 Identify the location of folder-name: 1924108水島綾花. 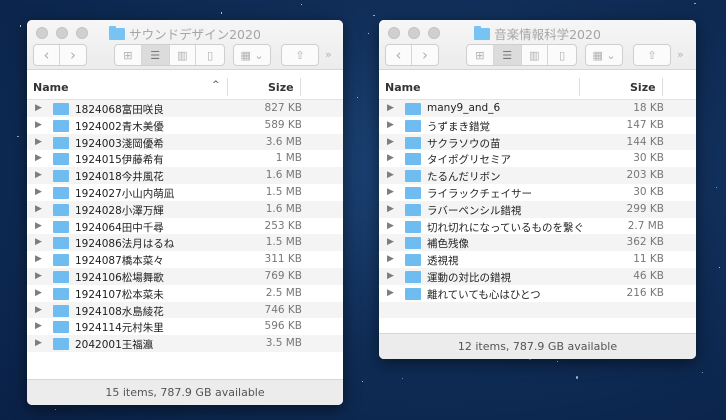
(119, 311).